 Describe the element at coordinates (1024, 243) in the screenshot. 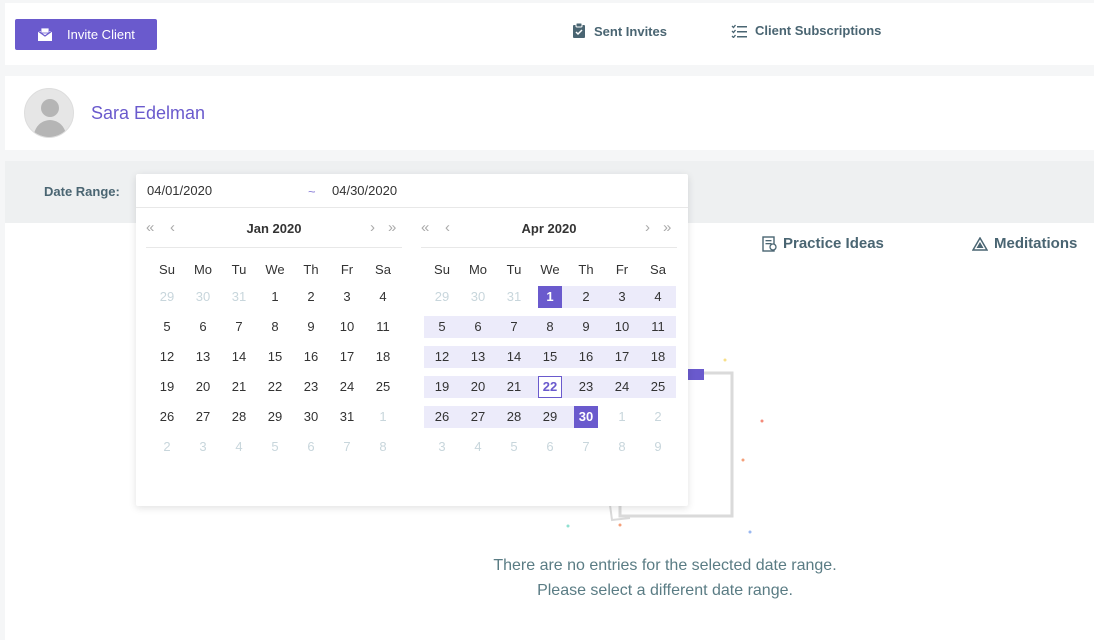

I see `tab-meditations: Meditations` at that location.